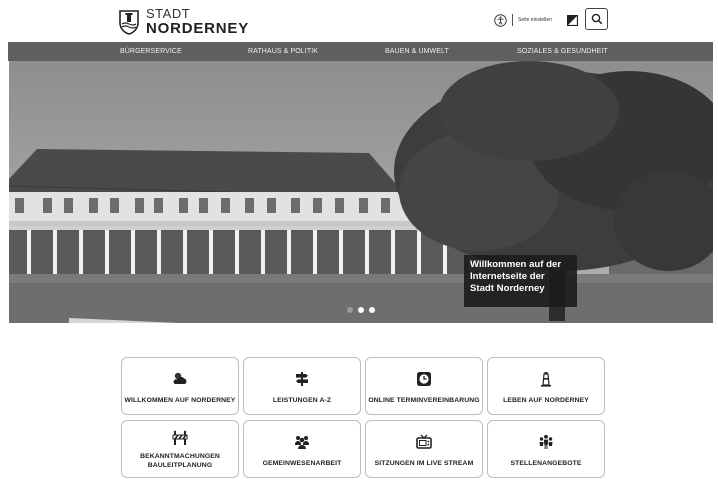 This screenshot has width=718, height=503. I want to click on search-button, so click(596, 19).